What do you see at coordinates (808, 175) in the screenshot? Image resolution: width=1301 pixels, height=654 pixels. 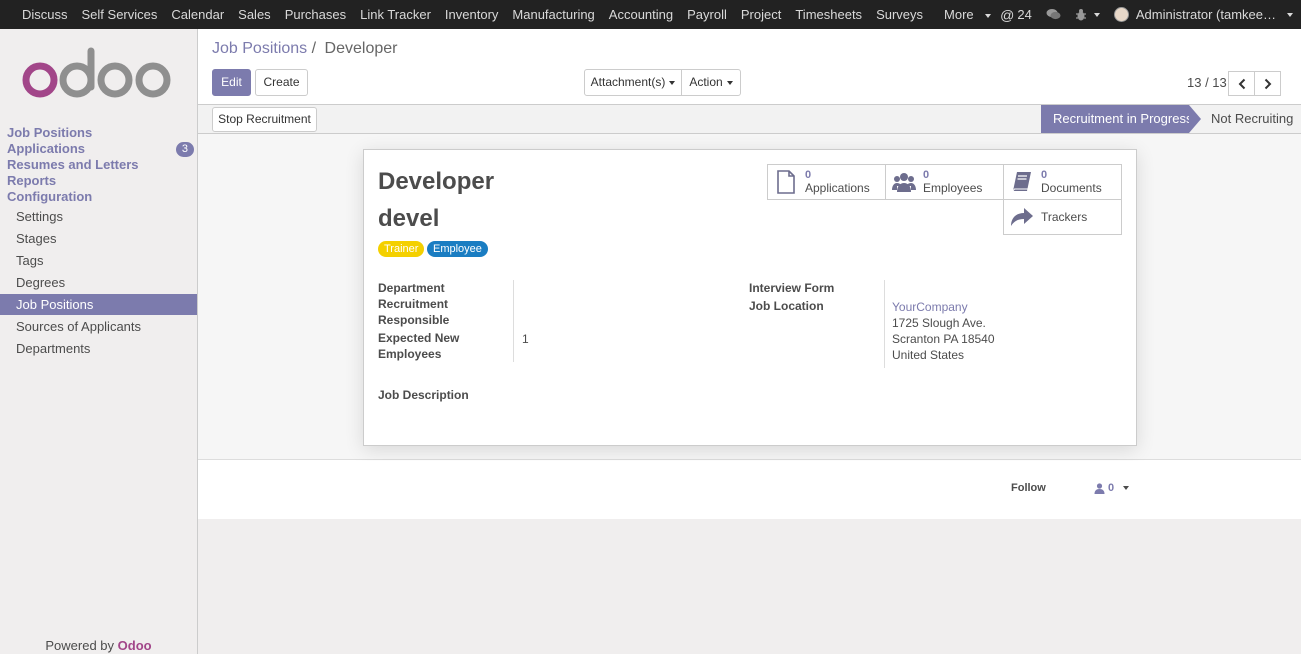 I see `applications-count: 0` at bounding box center [808, 175].